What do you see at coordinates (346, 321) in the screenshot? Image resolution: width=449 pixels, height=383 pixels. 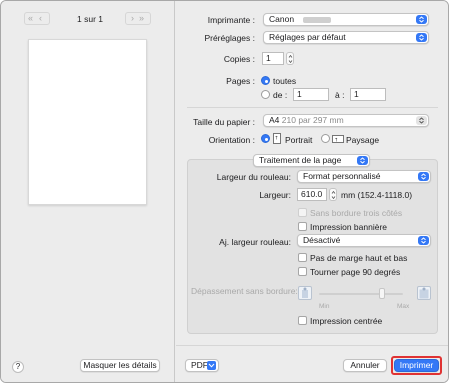 I see `centered-print-label: Impression centrée` at bounding box center [346, 321].